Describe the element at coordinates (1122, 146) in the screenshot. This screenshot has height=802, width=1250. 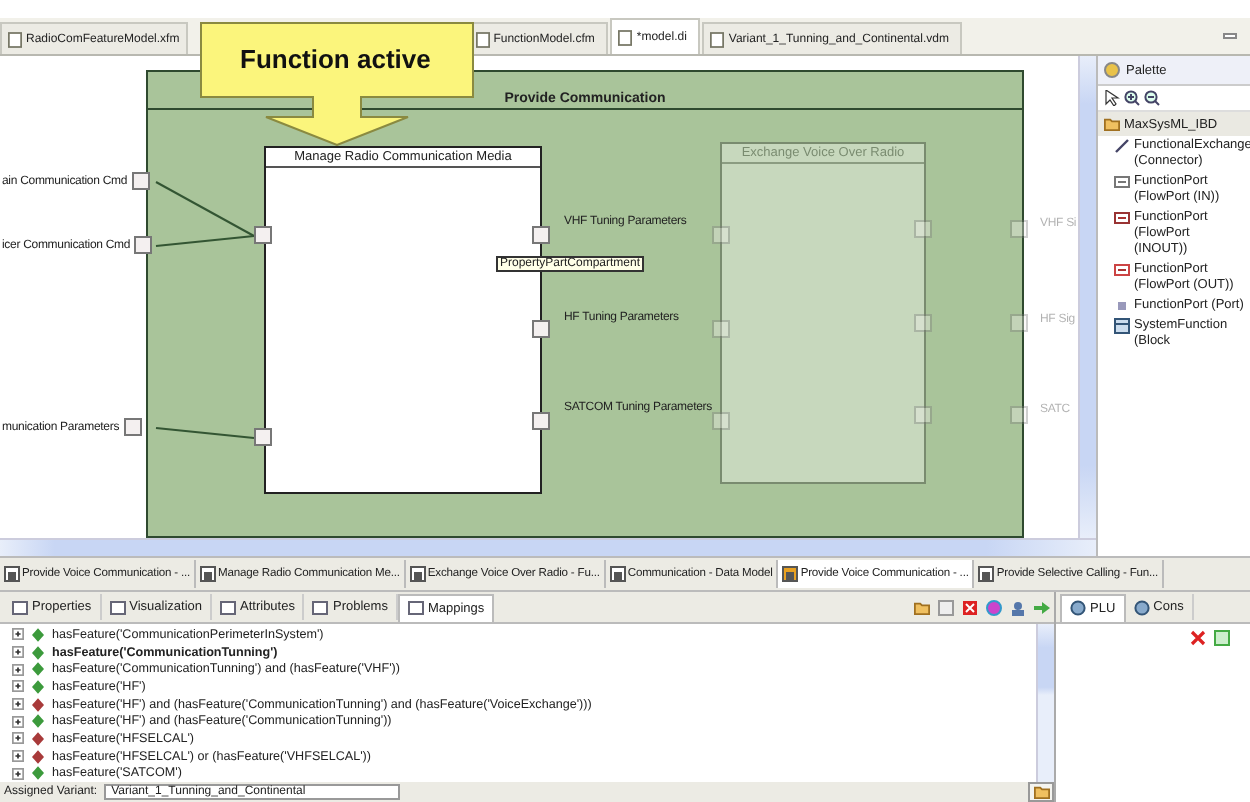
I see `connector-icon` at that location.